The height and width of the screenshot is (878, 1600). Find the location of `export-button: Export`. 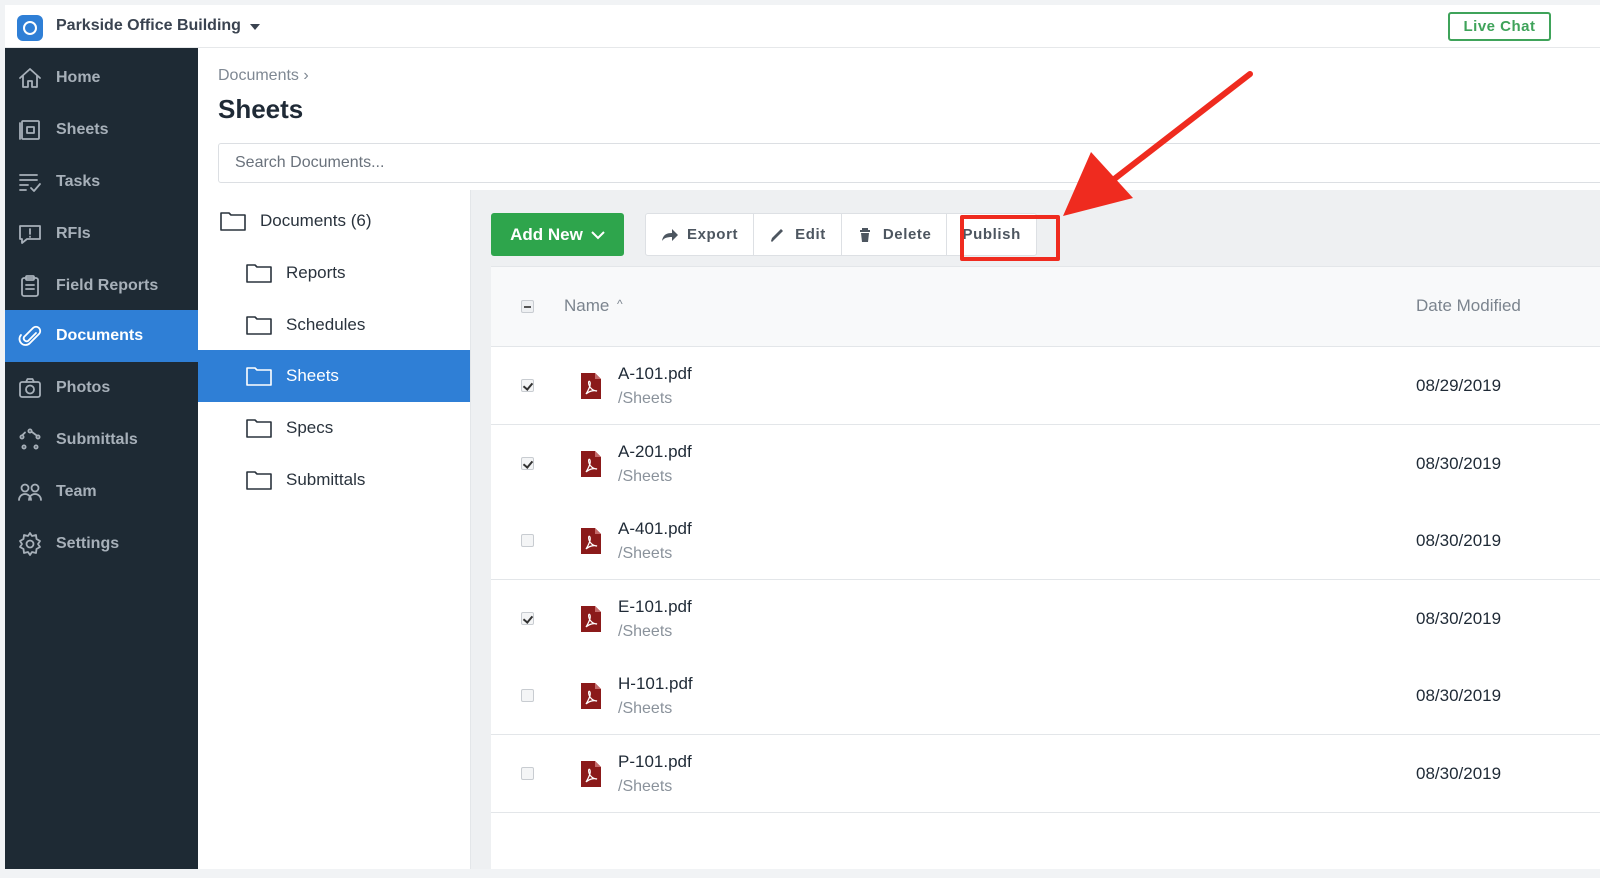

export-button: Export is located at coordinates (700, 234).